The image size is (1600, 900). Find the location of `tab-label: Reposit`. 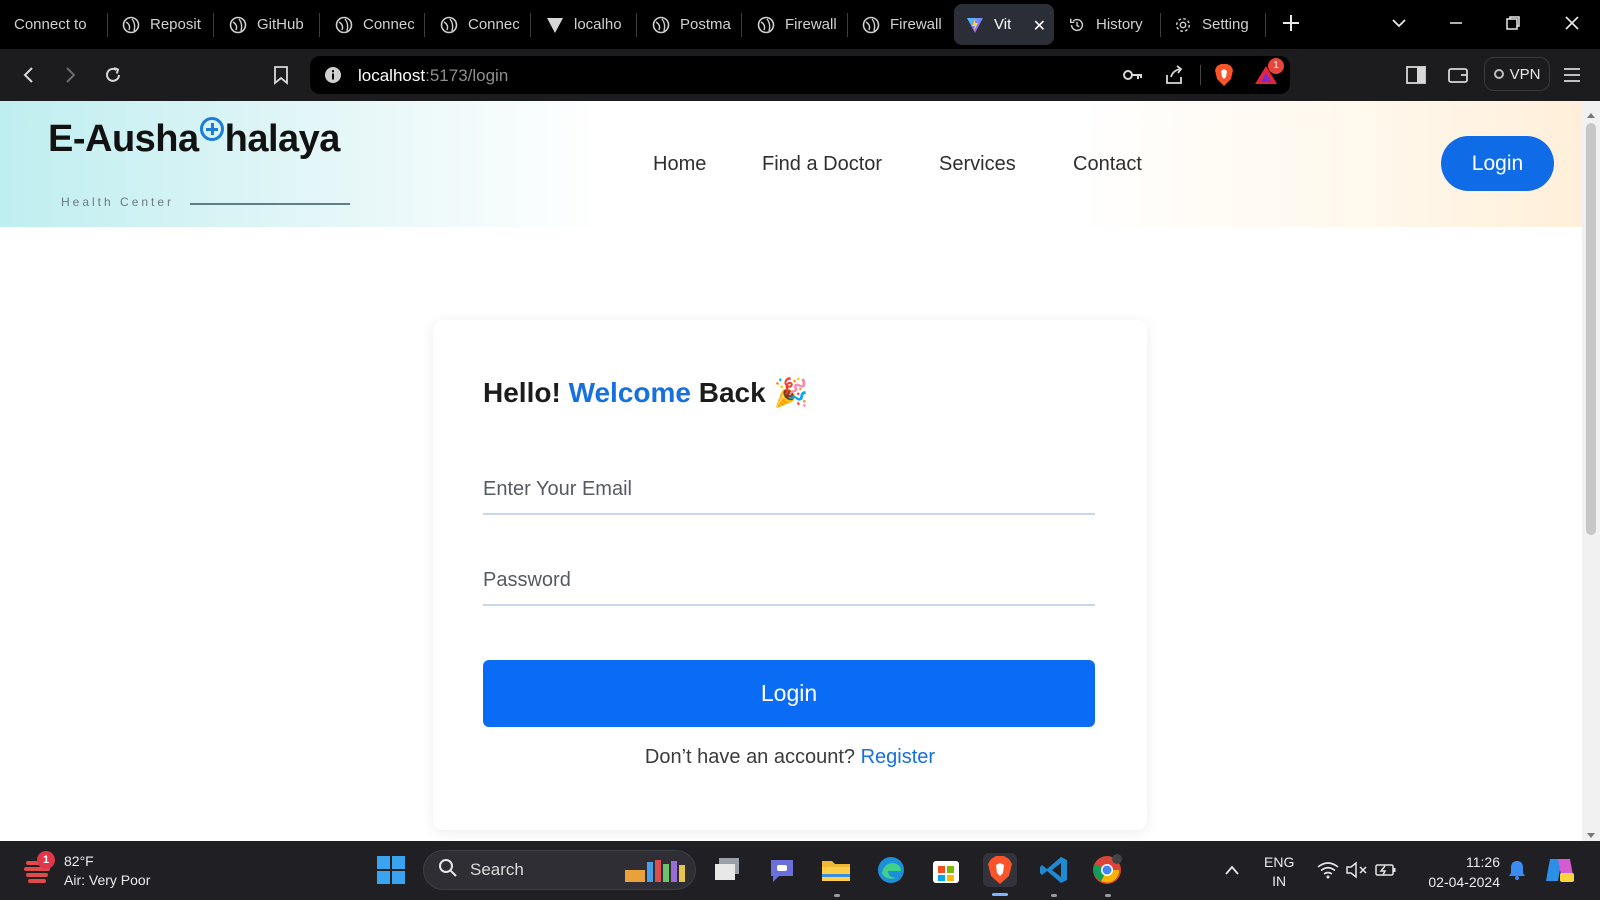

tab-label: Reposit is located at coordinates (175, 24).